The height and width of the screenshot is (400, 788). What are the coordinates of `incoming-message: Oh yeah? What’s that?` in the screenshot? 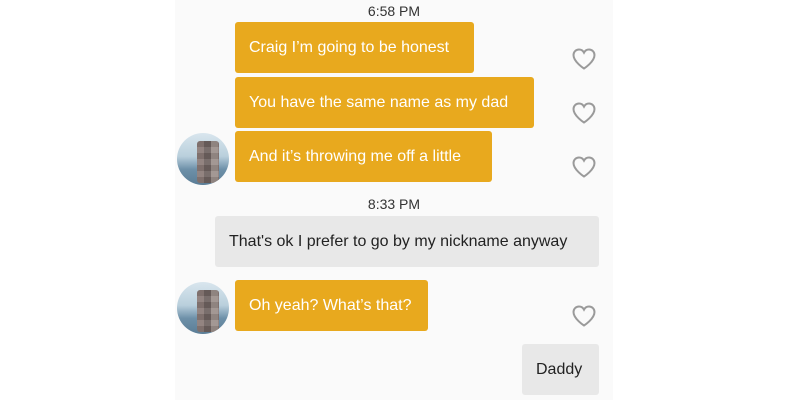 It's located at (331, 305).